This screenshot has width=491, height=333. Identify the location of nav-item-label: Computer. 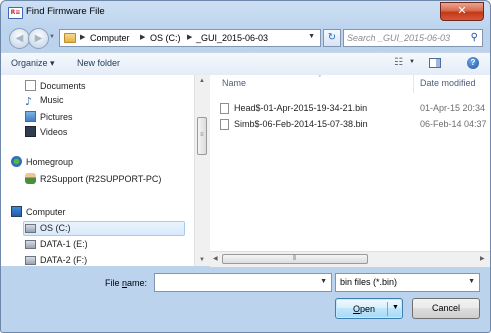
(46, 212).